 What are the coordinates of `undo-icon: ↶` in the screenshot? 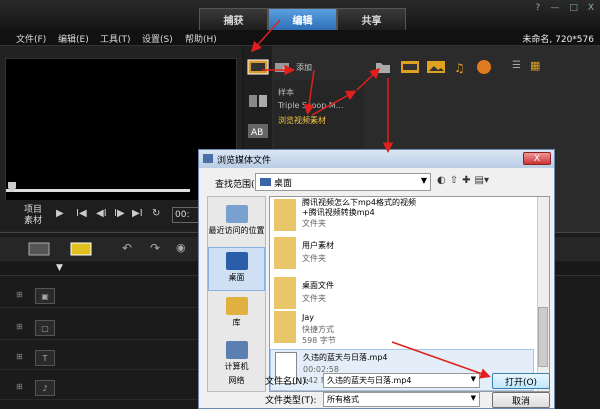 It's located at (127, 248).